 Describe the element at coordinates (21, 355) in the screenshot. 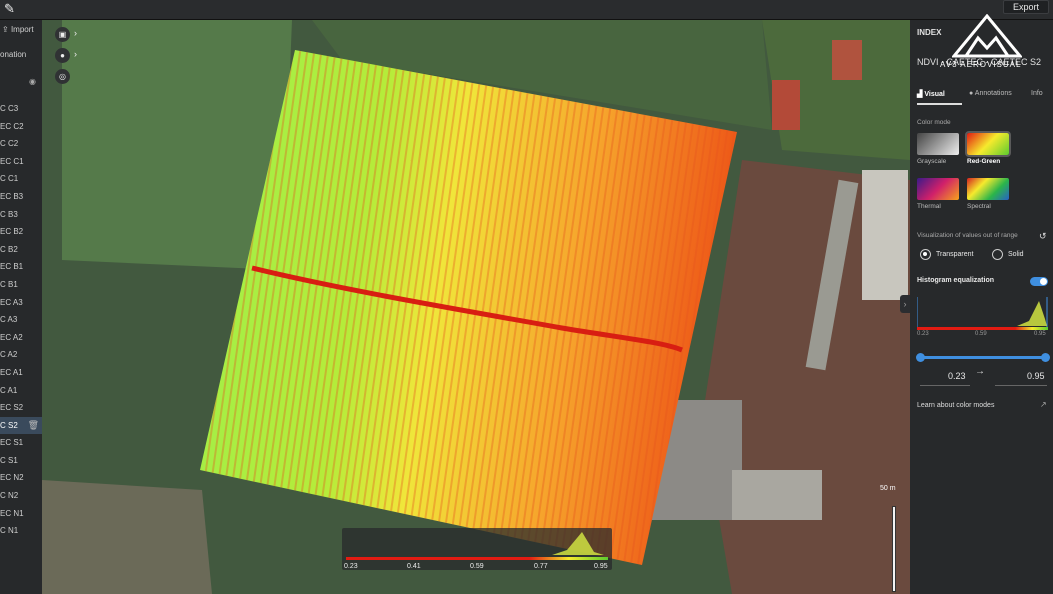

I see `layer-item: C A2` at that location.